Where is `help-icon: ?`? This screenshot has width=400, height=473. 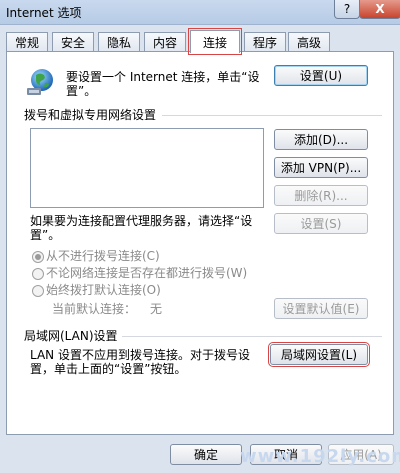
help-icon: ? is located at coordinates (347, 9).